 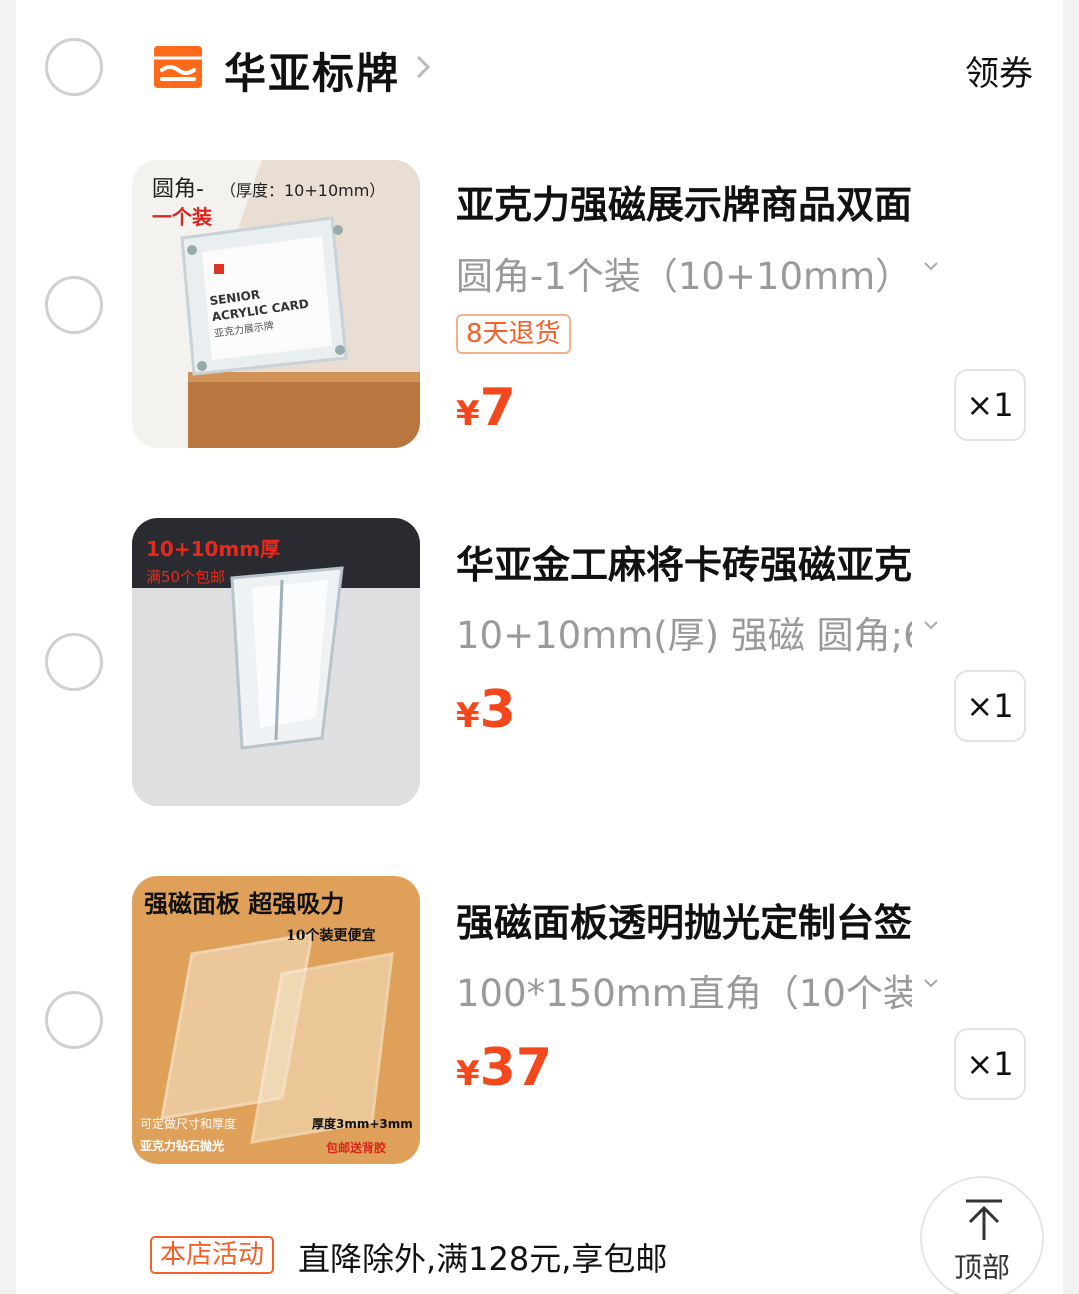 I want to click on image-caption: 10+10mm厚, so click(x=213, y=549).